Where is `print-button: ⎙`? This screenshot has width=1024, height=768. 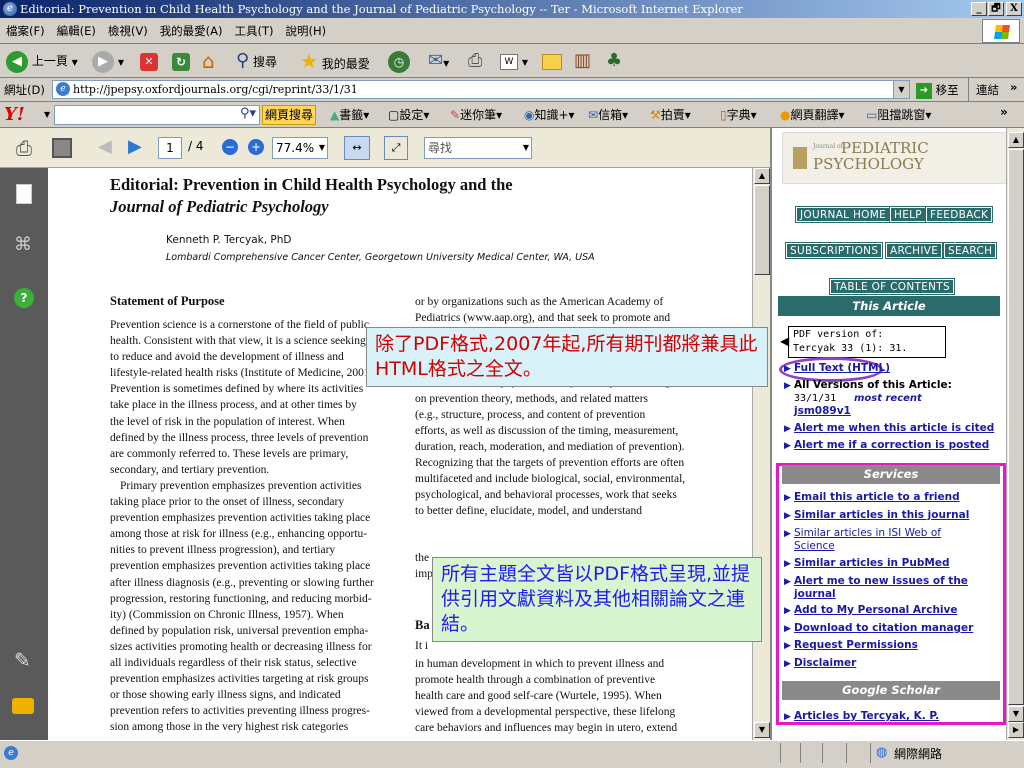 print-button: ⎙ is located at coordinates (475, 61).